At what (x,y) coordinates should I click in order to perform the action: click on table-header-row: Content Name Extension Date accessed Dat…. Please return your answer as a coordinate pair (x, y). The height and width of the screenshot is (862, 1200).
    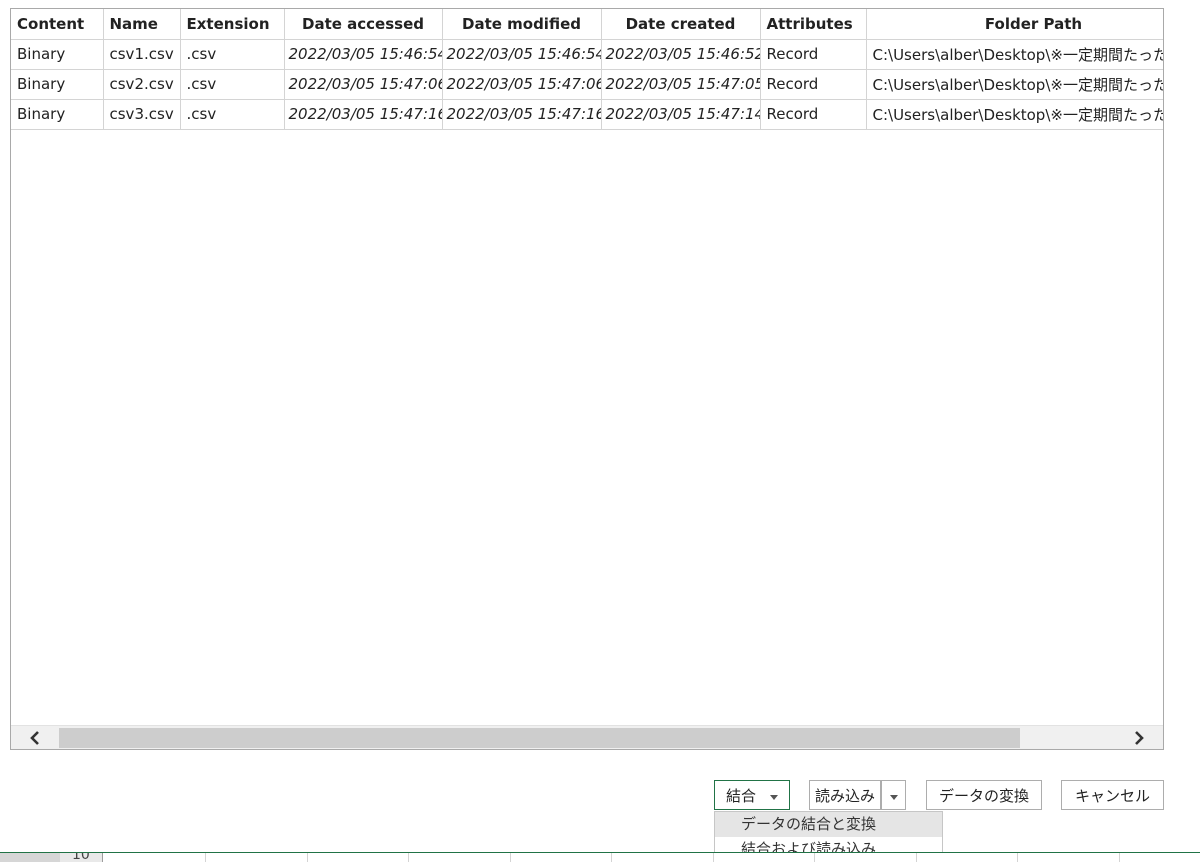
    Looking at the image, I should click on (587, 24).